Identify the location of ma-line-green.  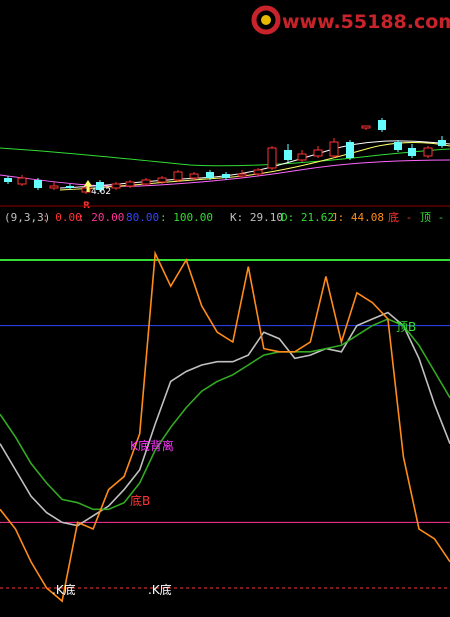
(225, 157).